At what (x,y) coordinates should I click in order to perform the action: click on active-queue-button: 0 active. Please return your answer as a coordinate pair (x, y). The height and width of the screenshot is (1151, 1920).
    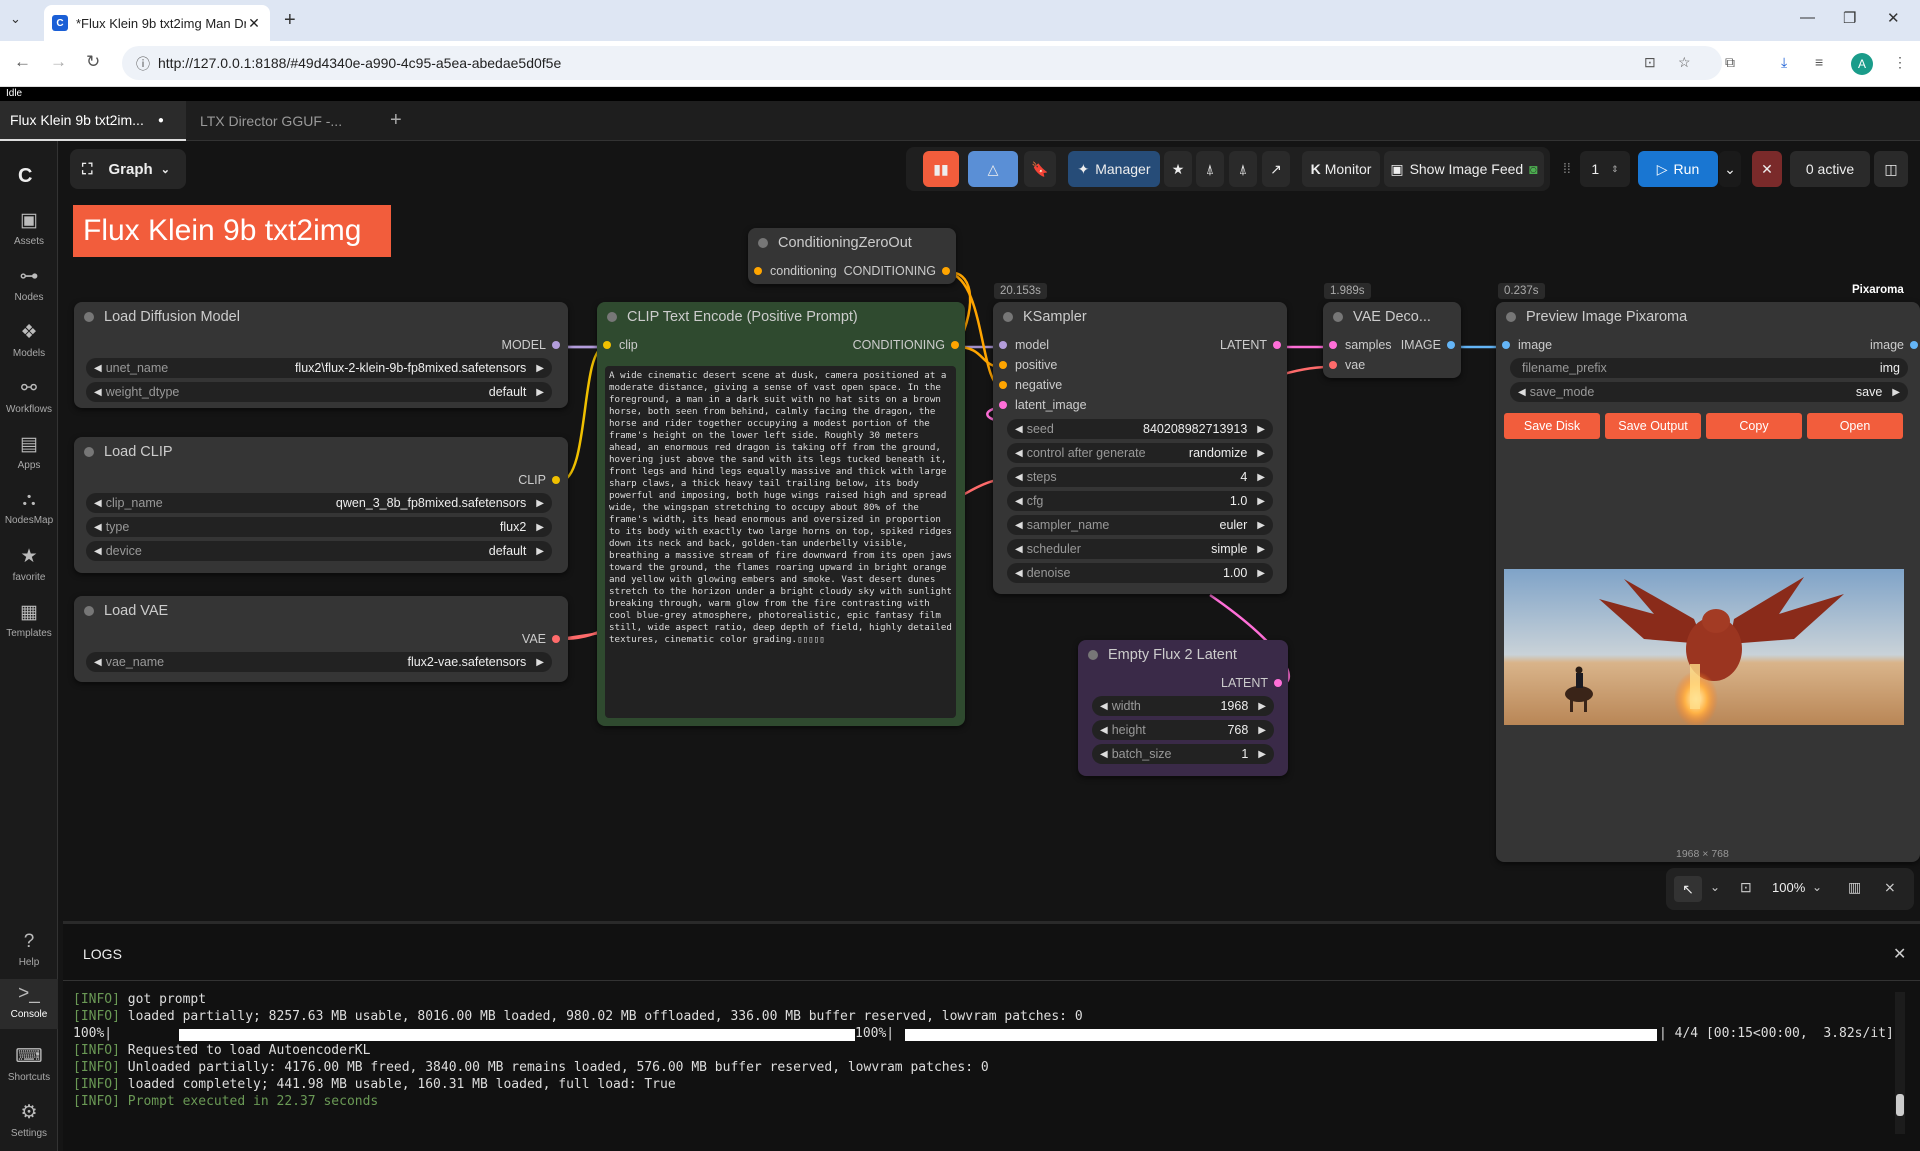
    Looking at the image, I should click on (1830, 169).